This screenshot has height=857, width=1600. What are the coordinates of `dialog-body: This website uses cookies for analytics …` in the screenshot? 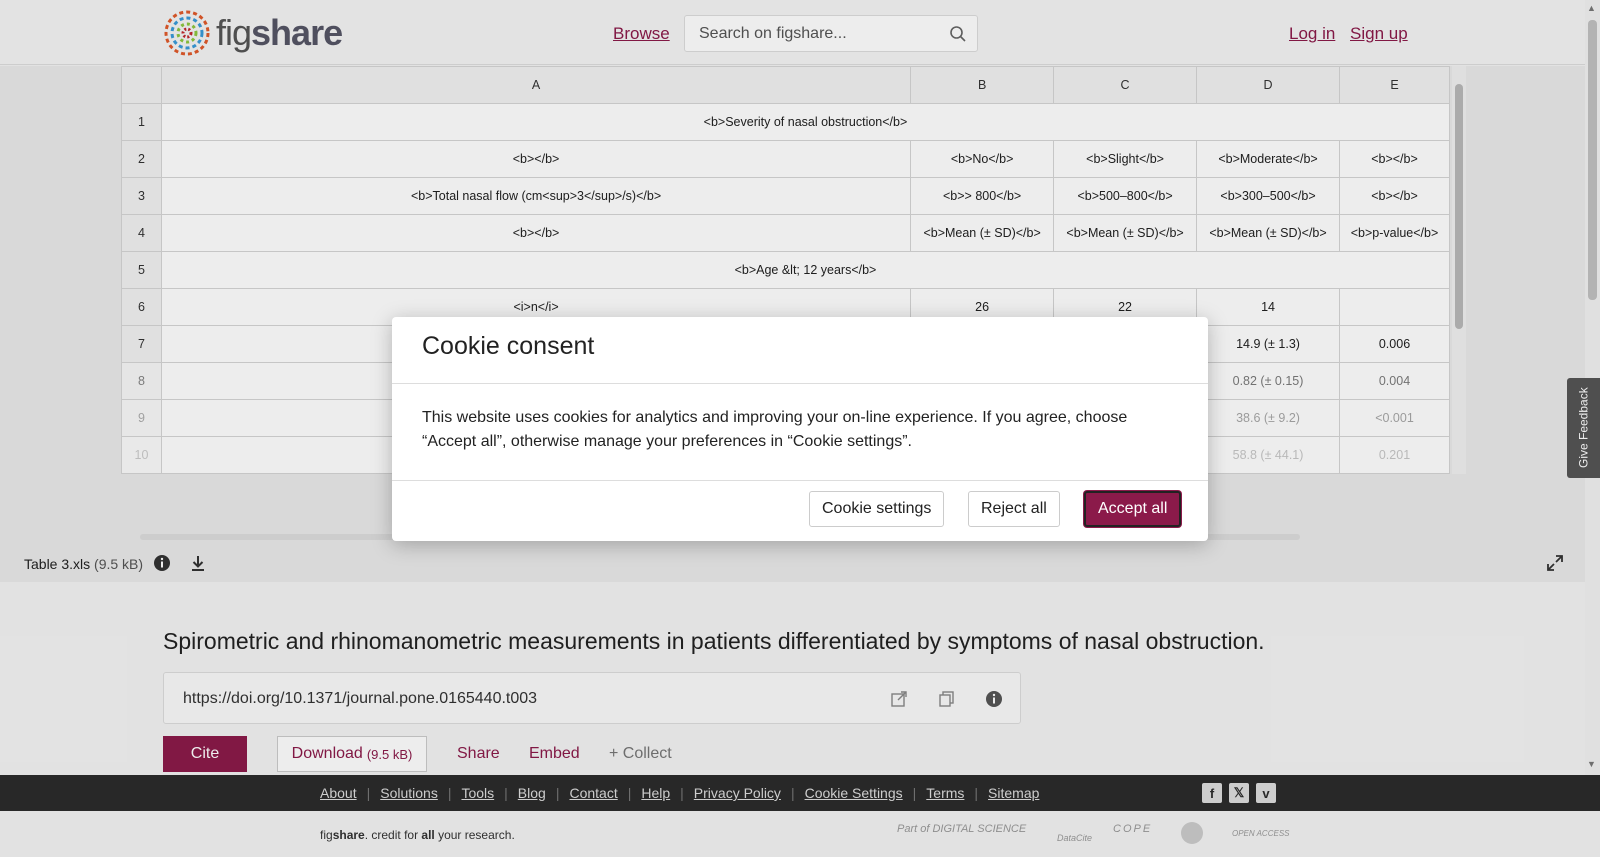 It's located at (800, 432).